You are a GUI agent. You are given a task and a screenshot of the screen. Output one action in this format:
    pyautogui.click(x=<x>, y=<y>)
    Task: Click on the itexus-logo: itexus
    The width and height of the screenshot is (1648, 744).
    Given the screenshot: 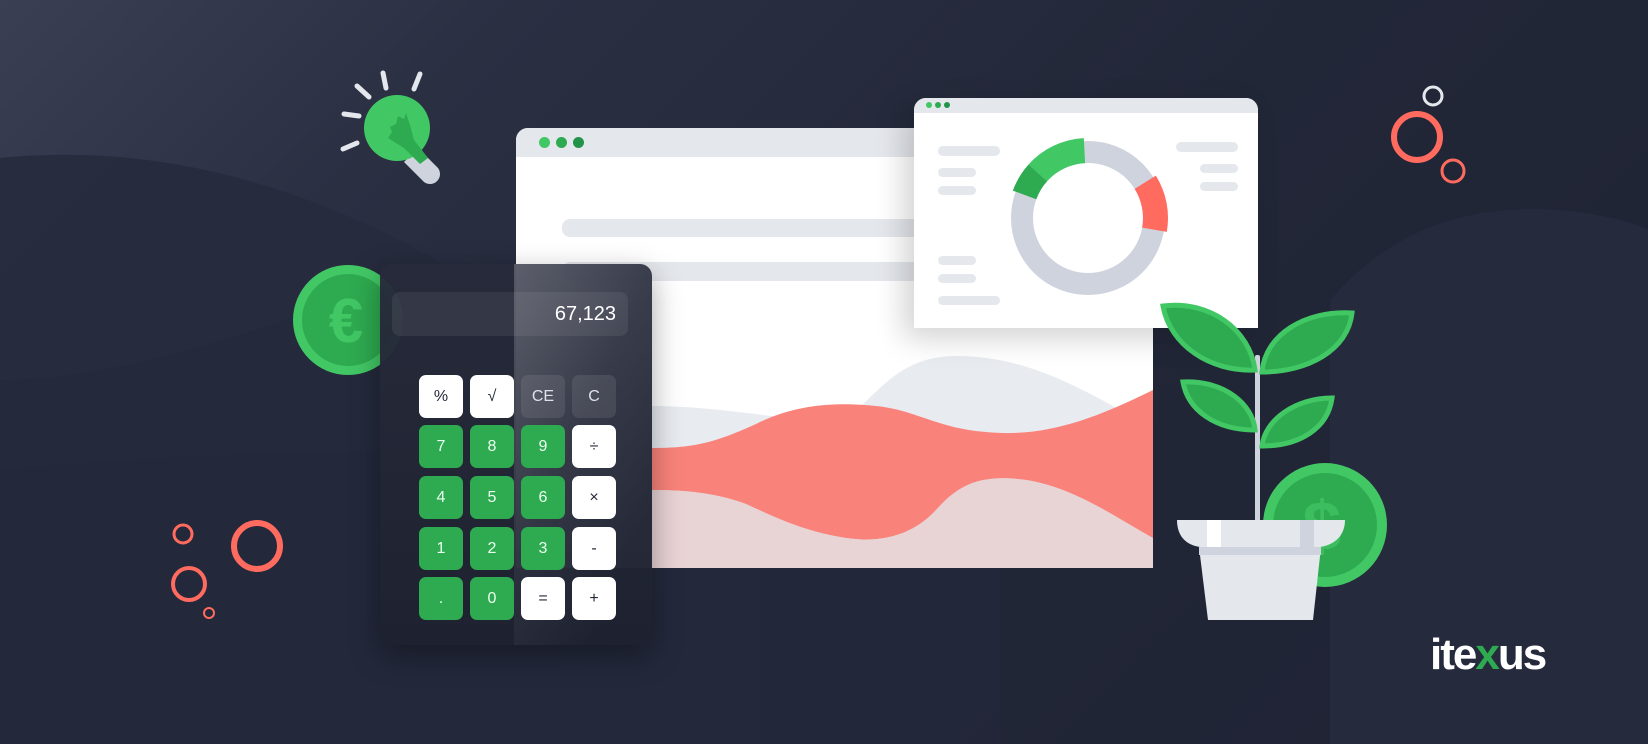 What is the action you would take?
    pyautogui.click(x=1488, y=655)
    